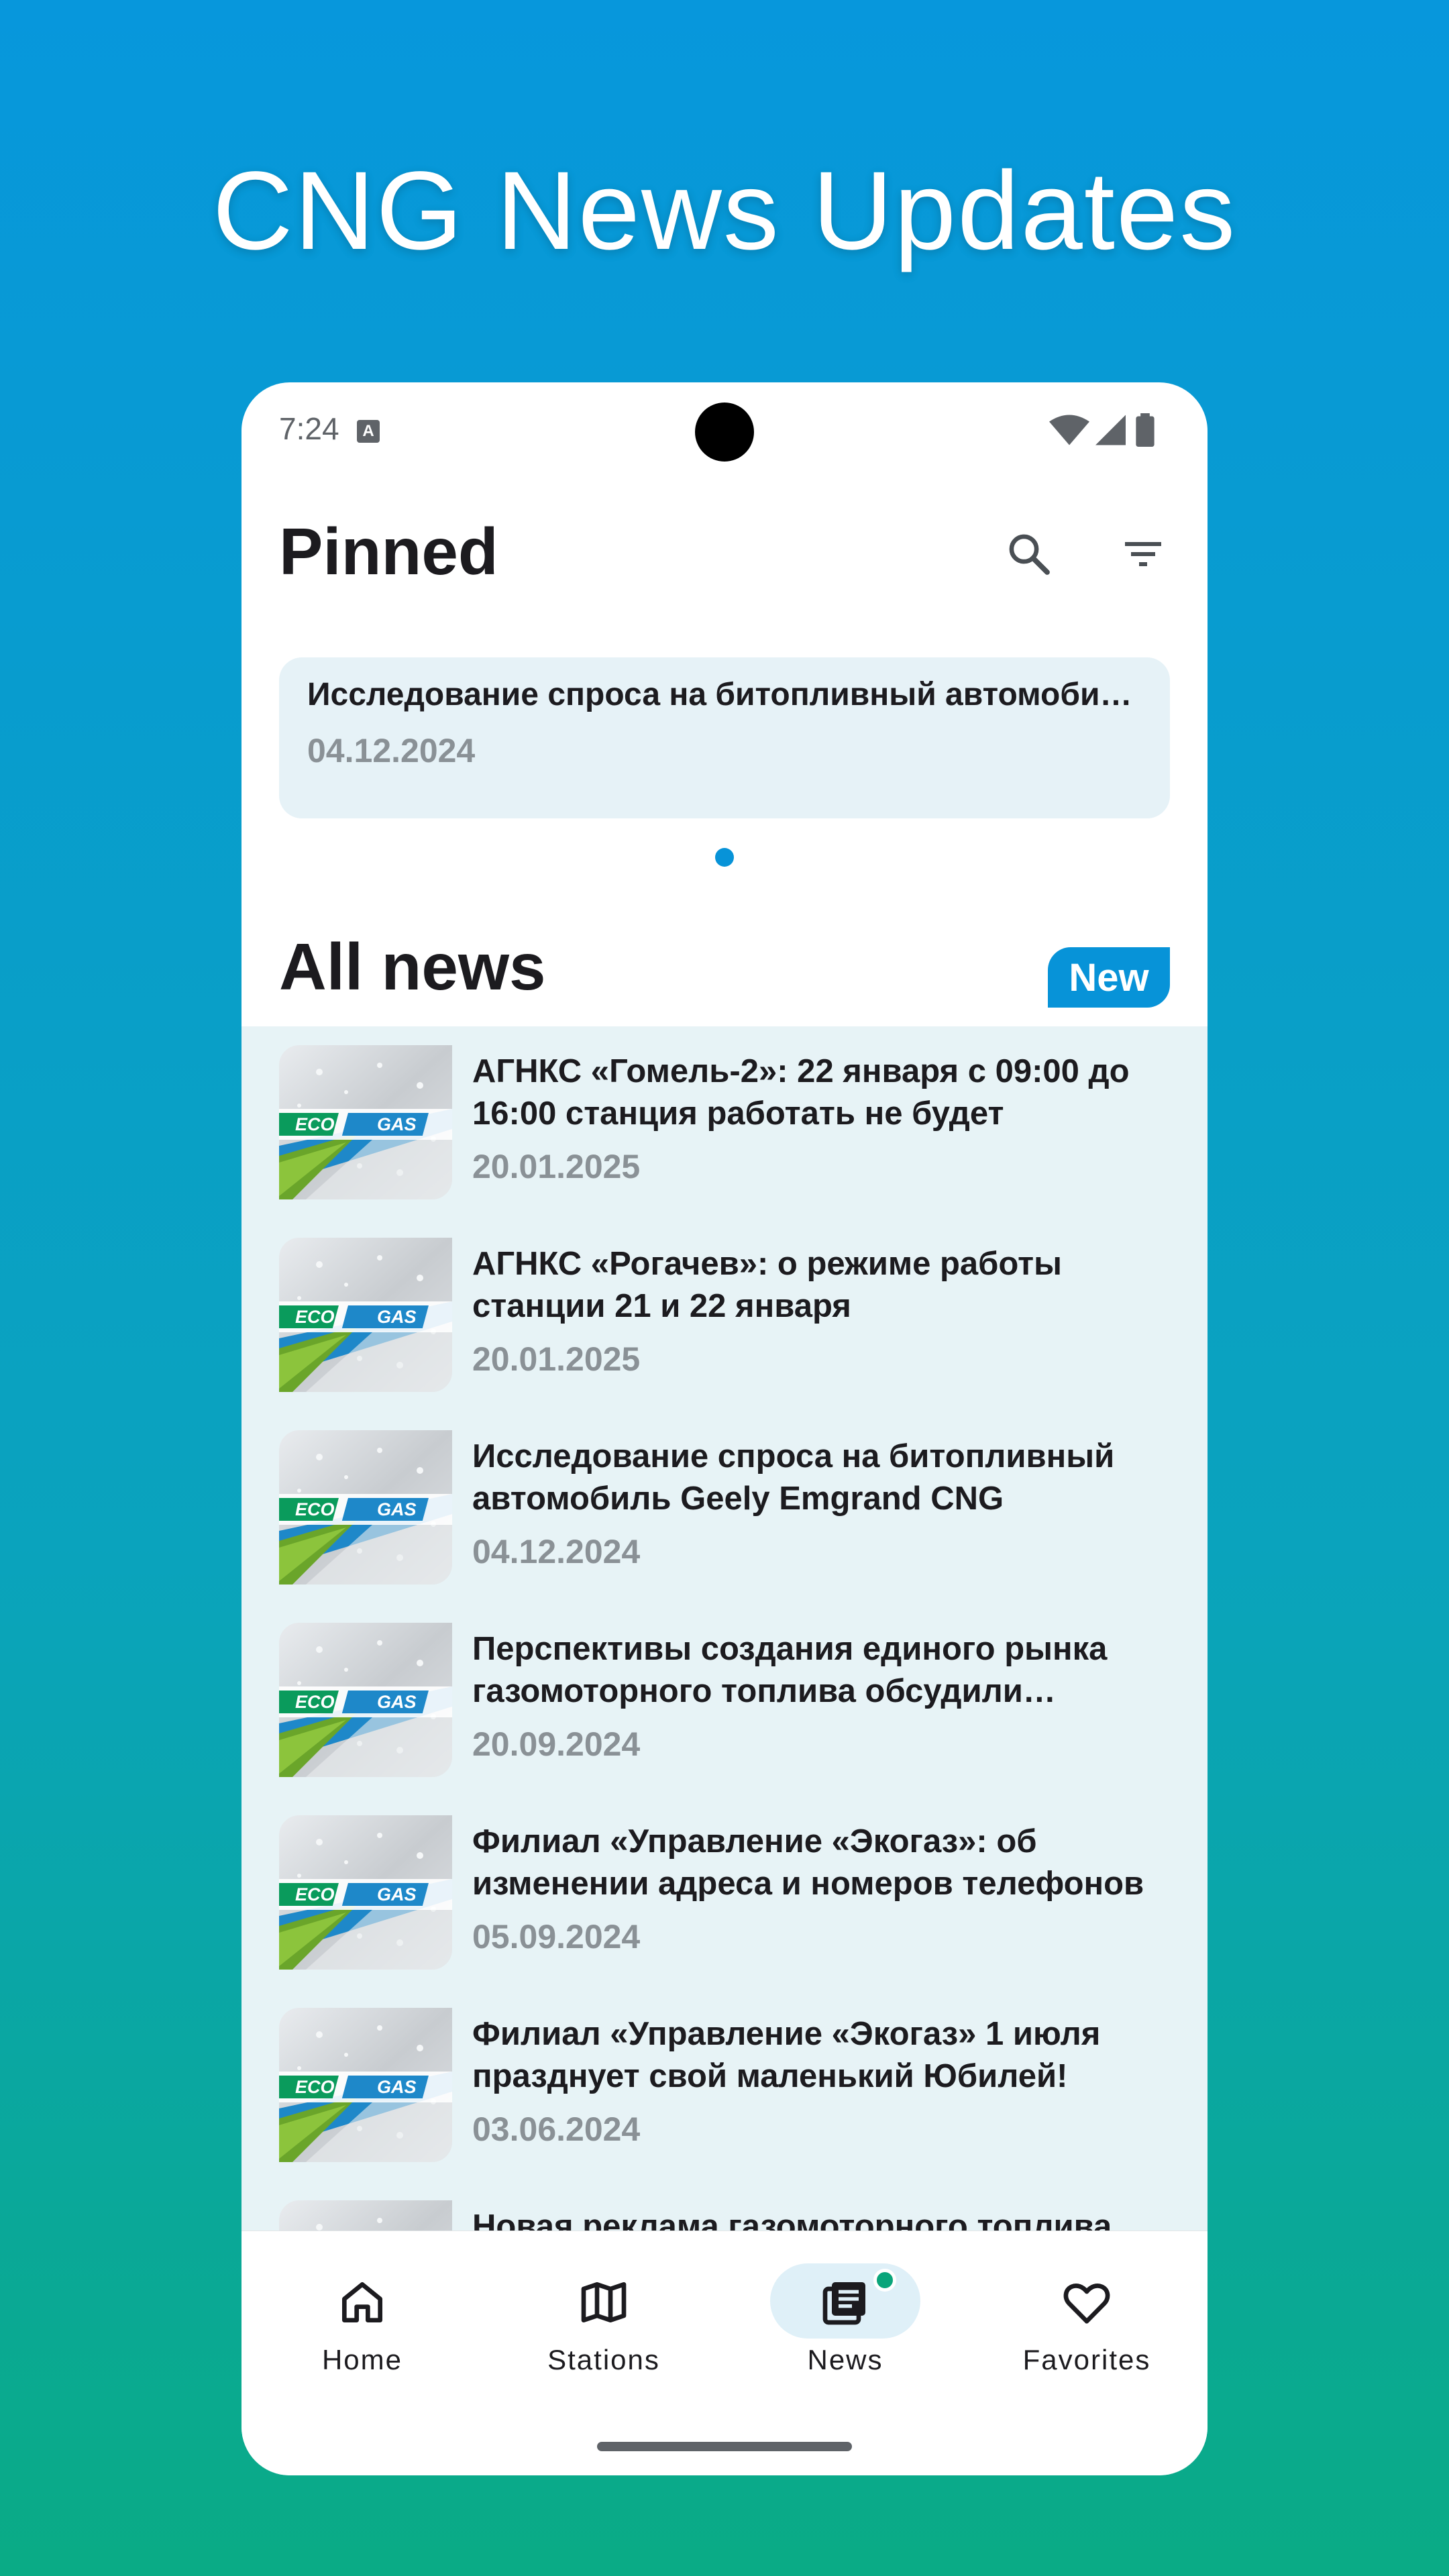  What do you see at coordinates (362, 2359) in the screenshot?
I see `nav-label: Home` at bounding box center [362, 2359].